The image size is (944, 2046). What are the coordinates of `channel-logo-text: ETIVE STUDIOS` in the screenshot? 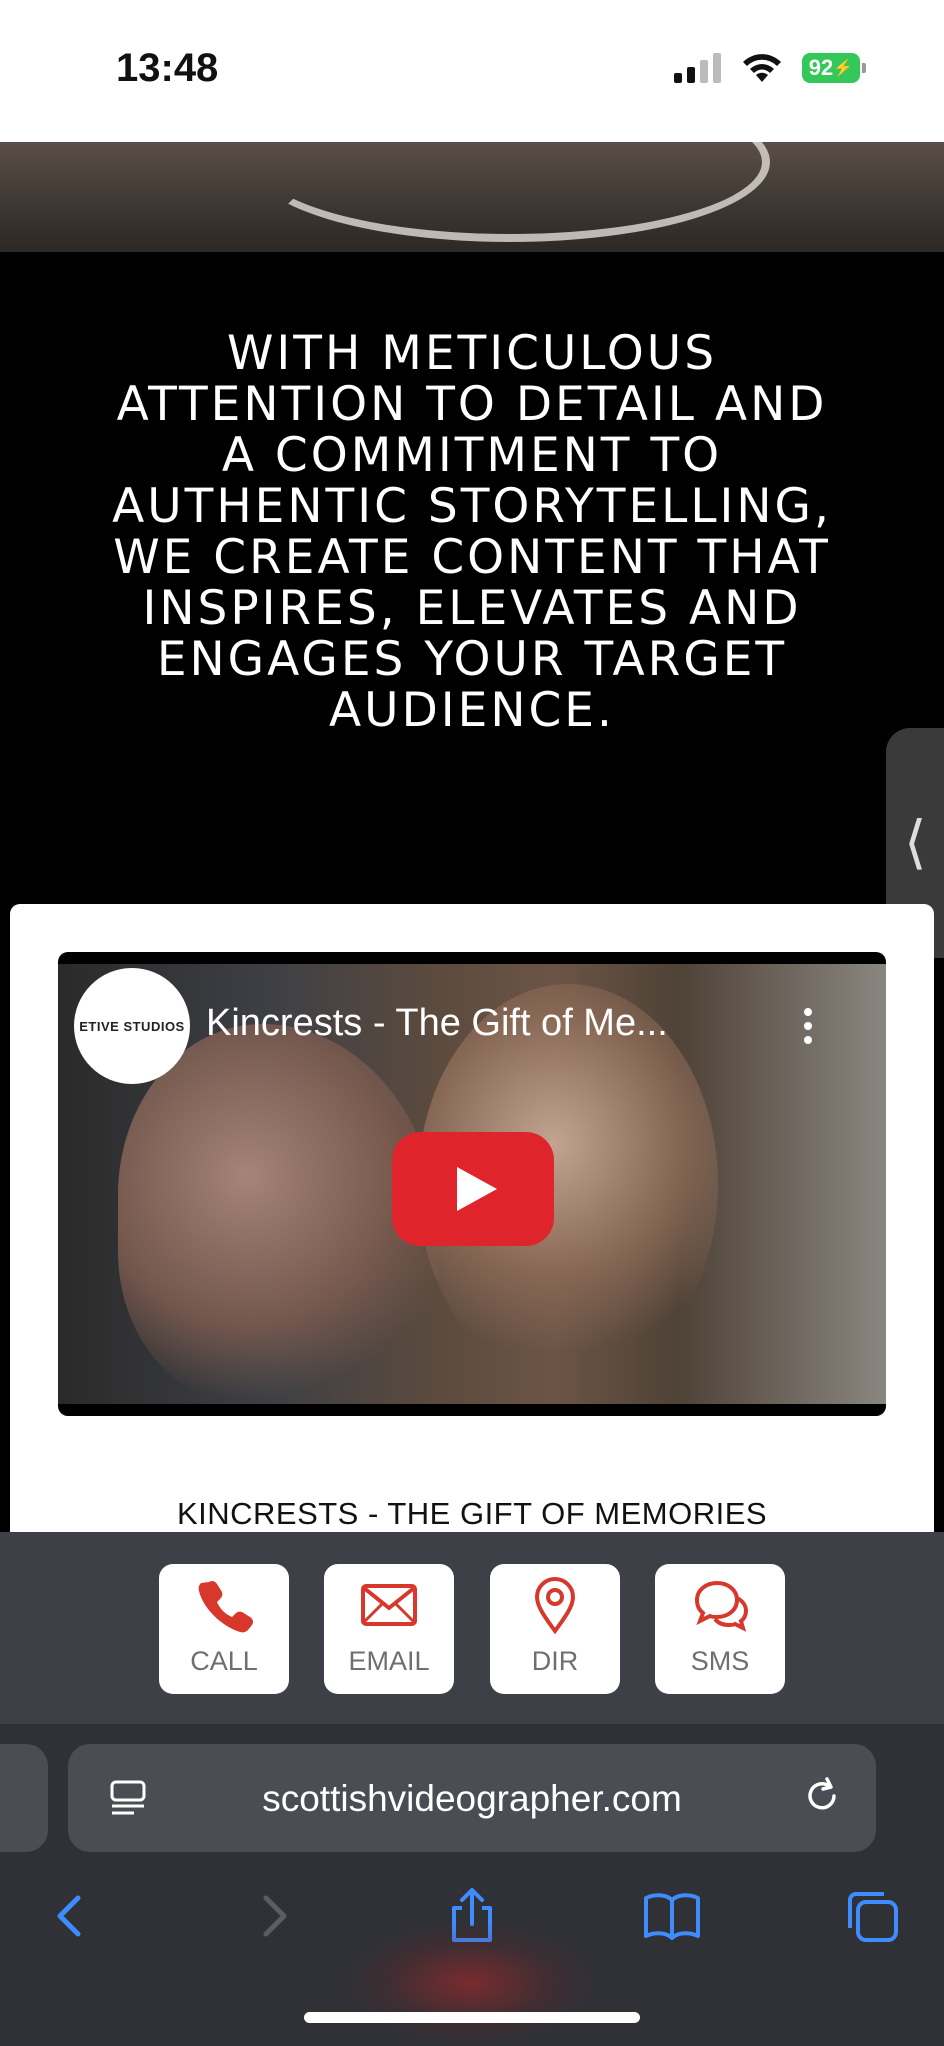 It's located at (132, 1026).